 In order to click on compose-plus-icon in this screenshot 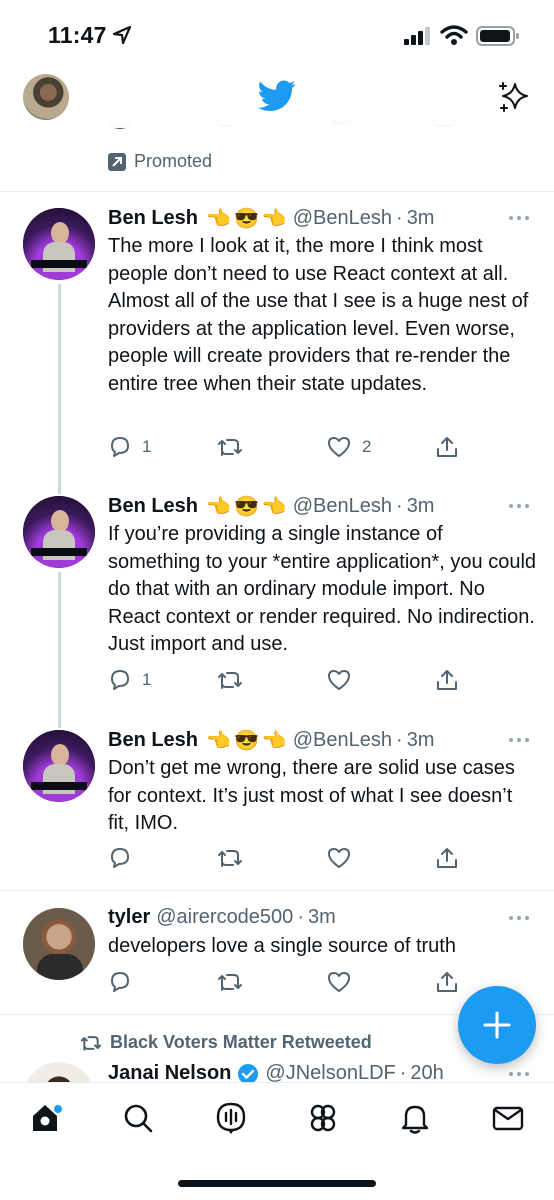, I will do `click(497, 1025)`.